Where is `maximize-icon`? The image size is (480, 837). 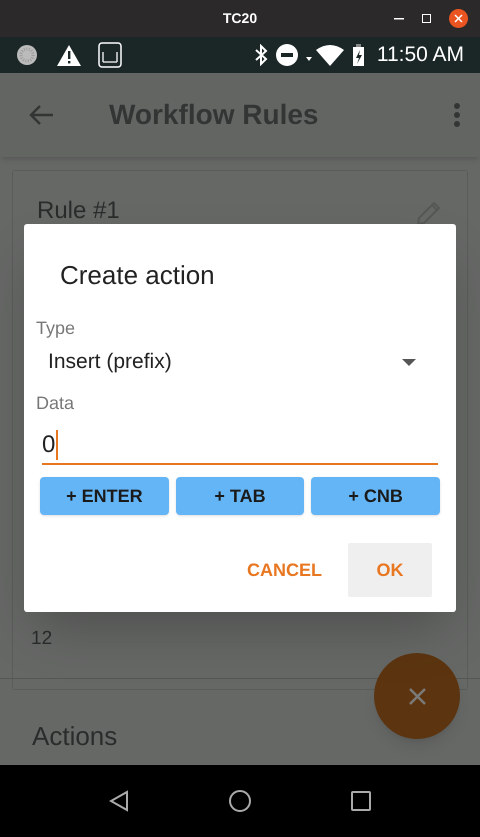
maximize-icon is located at coordinates (426, 18).